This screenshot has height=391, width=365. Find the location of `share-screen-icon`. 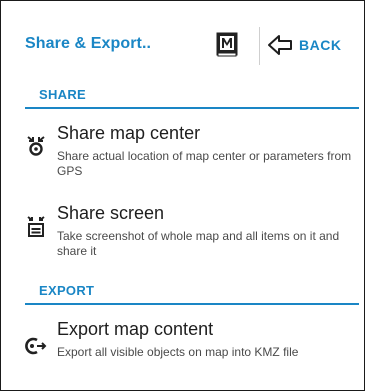

share-screen-icon is located at coordinates (36, 226).